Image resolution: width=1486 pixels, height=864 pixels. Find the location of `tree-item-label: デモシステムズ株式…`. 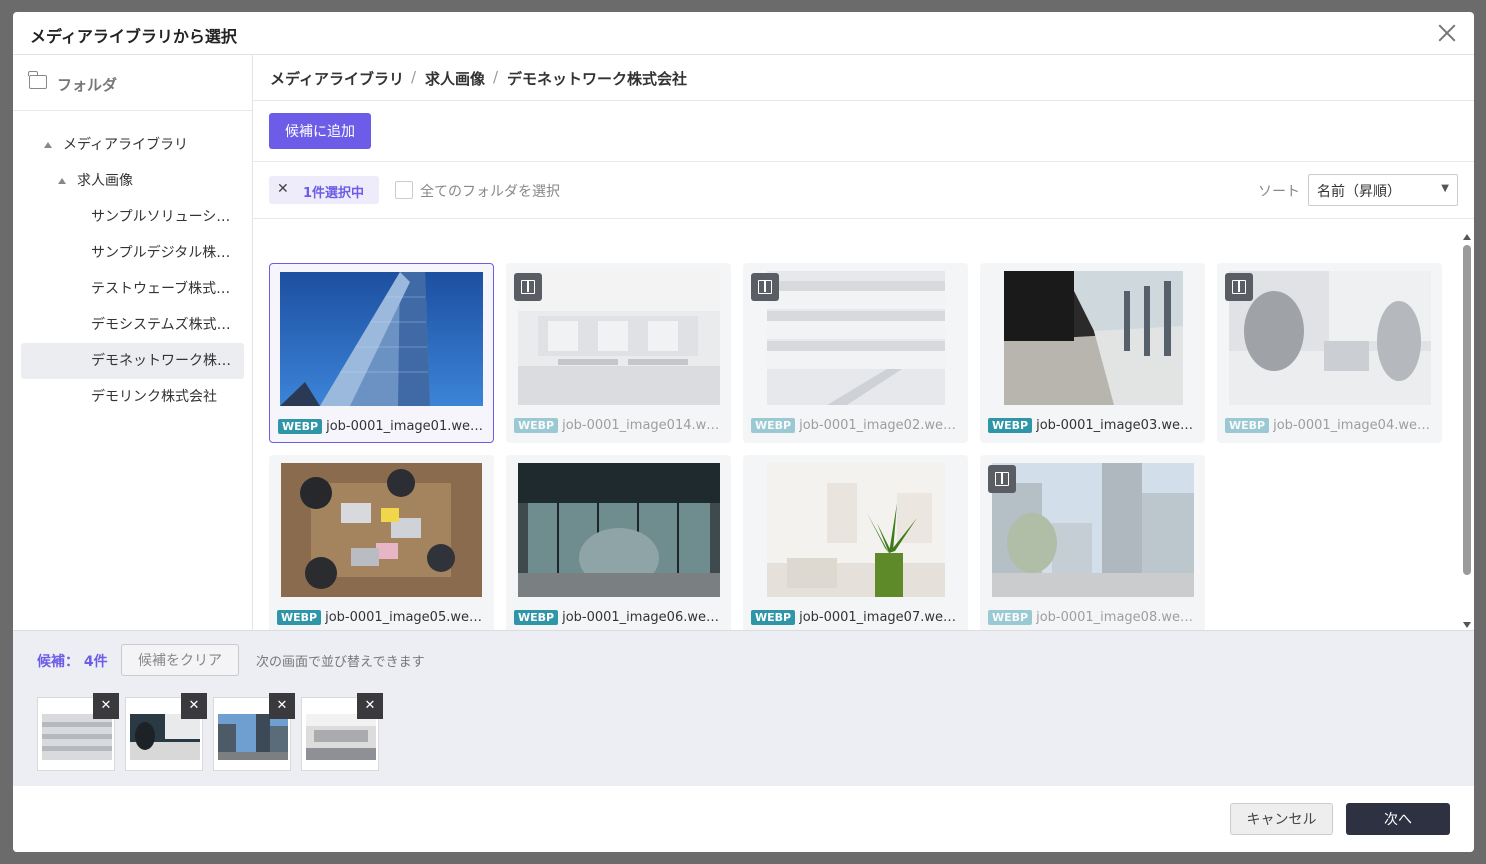

tree-item-label: デモシステムズ株式… is located at coordinates (161, 325).